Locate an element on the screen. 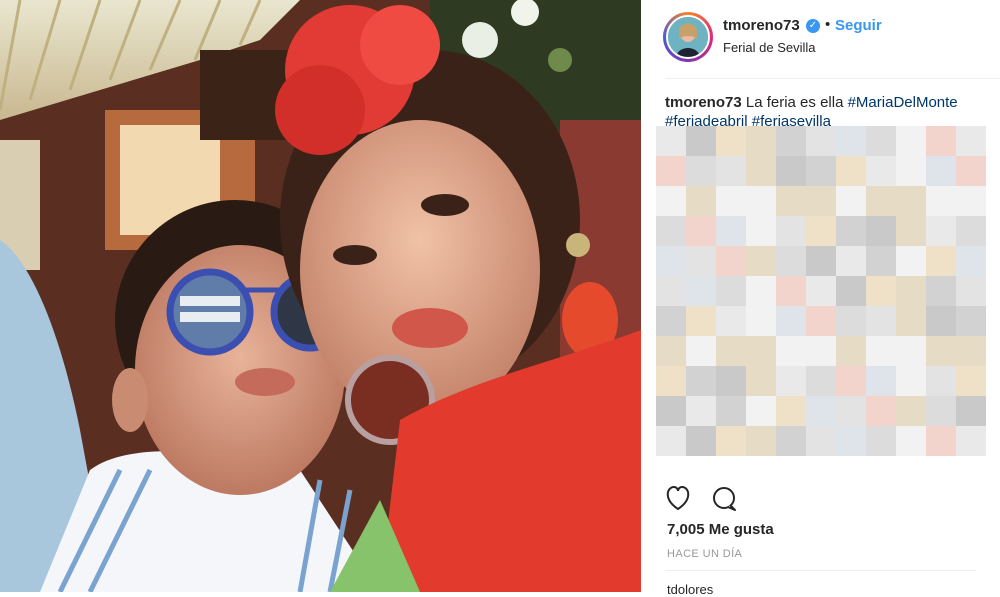 The height and width of the screenshot is (597, 1000). username: tmoreno73 is located at coordinates (761, 25).